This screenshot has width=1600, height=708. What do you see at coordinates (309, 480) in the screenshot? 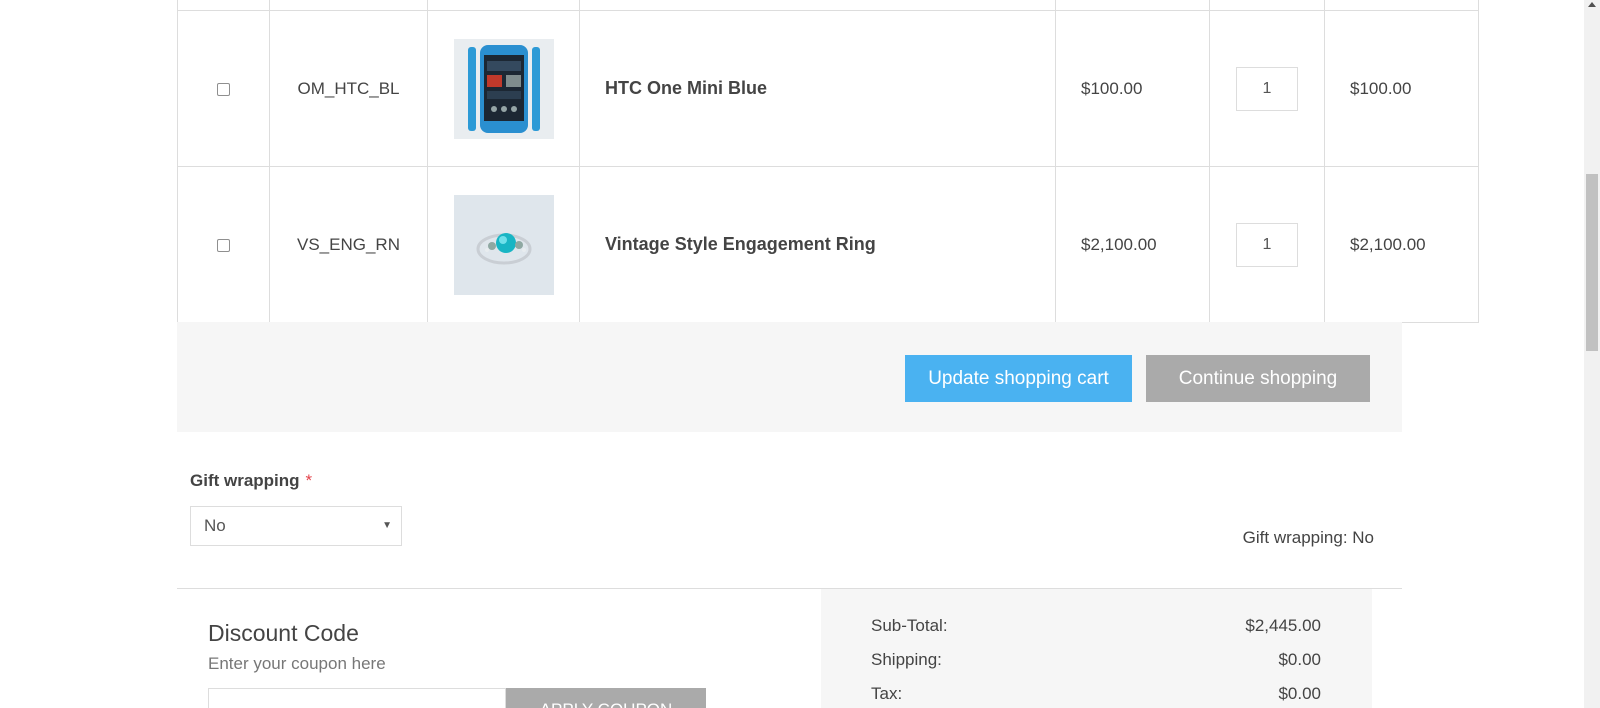
I see `required-mark: *` at bounding box center [309, 480].